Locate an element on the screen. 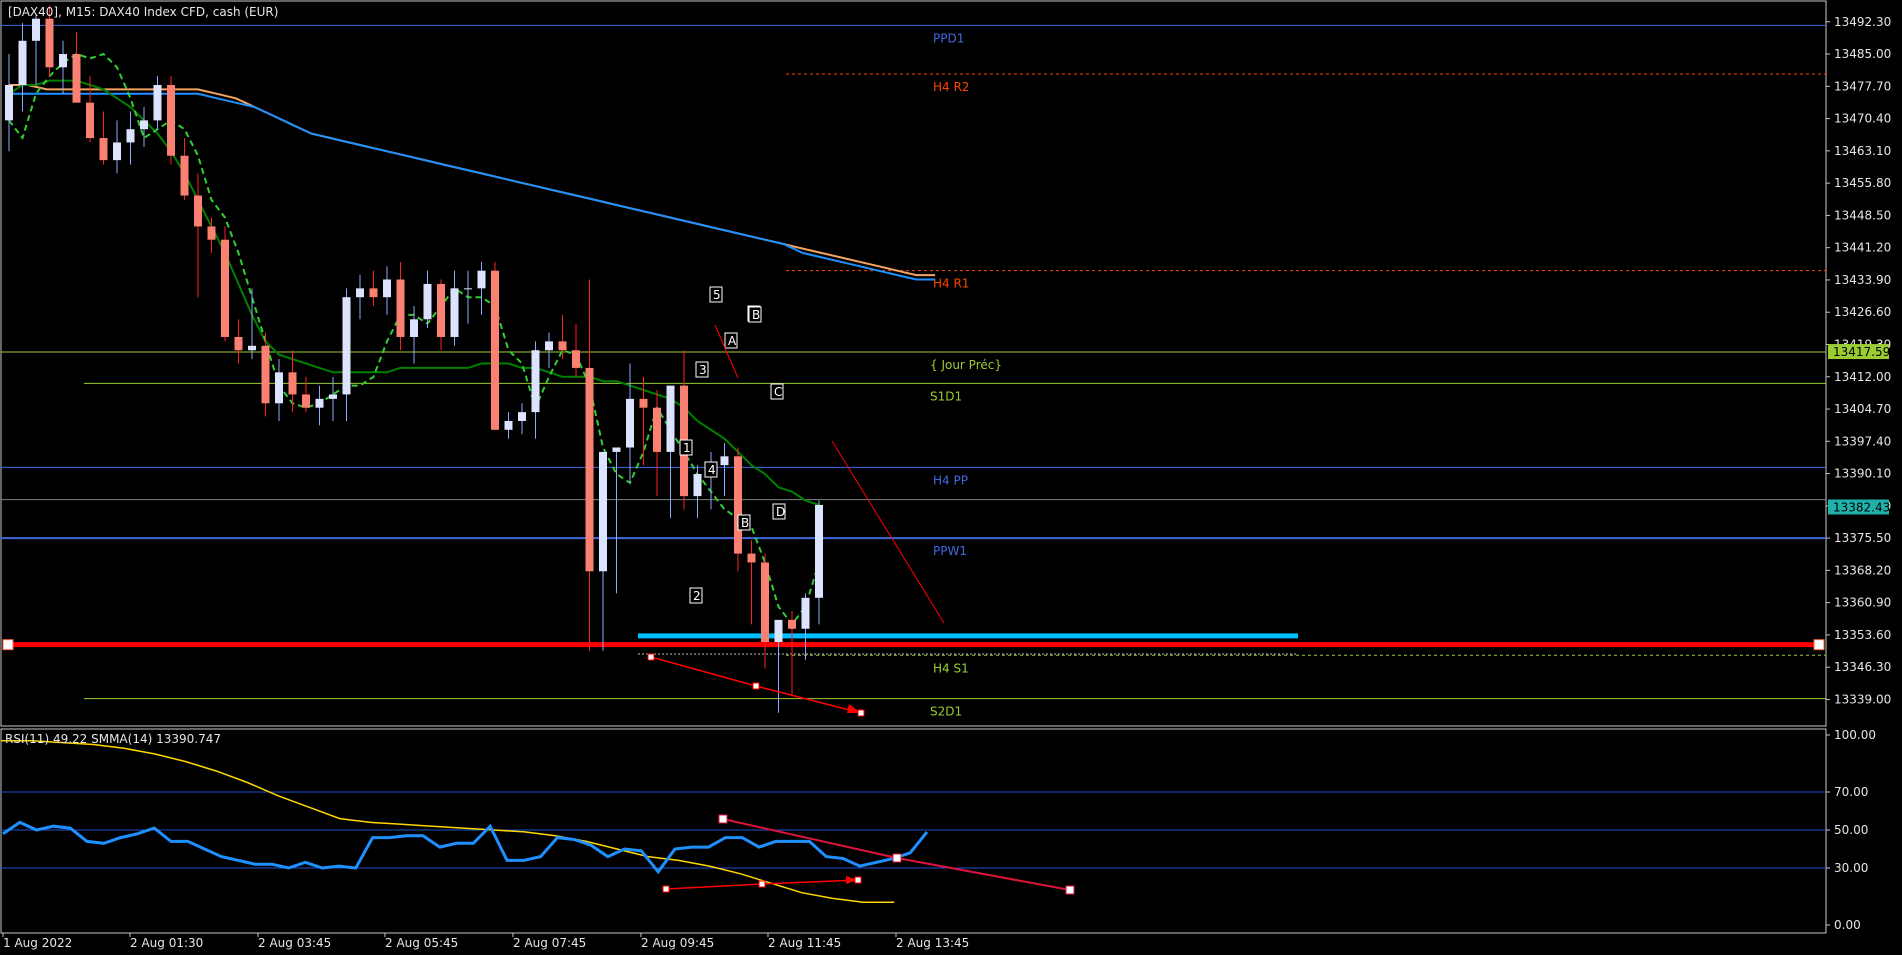 This screenshot has width=1902, height=955. wave-label: 2 is located at coordinates (697, 596).